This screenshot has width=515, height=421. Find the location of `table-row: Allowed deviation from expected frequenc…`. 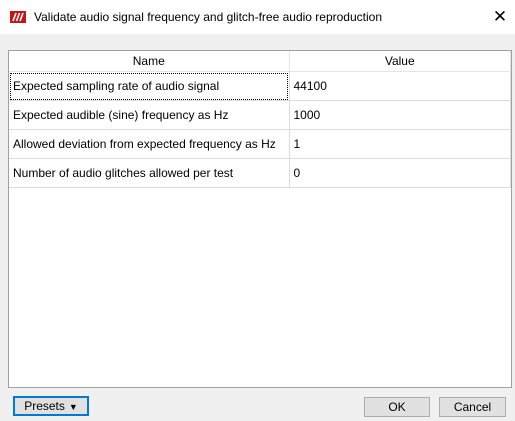

table-row: Allowed deviation from expected frequenc… is located at coordinates (260, 144).